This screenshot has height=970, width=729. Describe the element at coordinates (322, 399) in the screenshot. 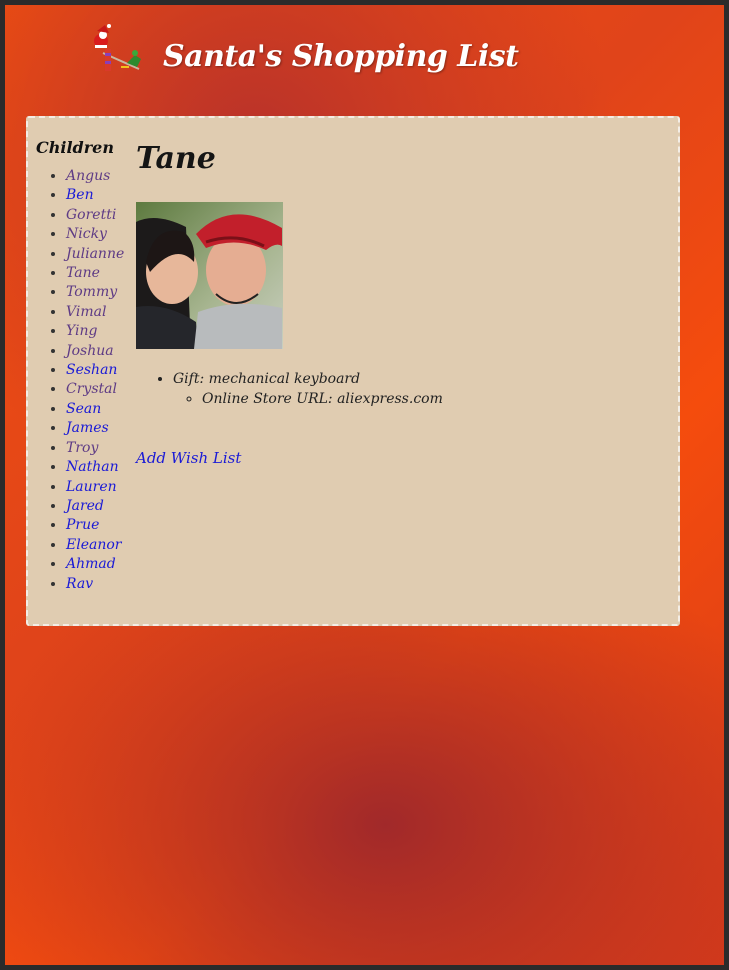

I see `store-url-label: Online Store URL: aliexpress.com` at that location.